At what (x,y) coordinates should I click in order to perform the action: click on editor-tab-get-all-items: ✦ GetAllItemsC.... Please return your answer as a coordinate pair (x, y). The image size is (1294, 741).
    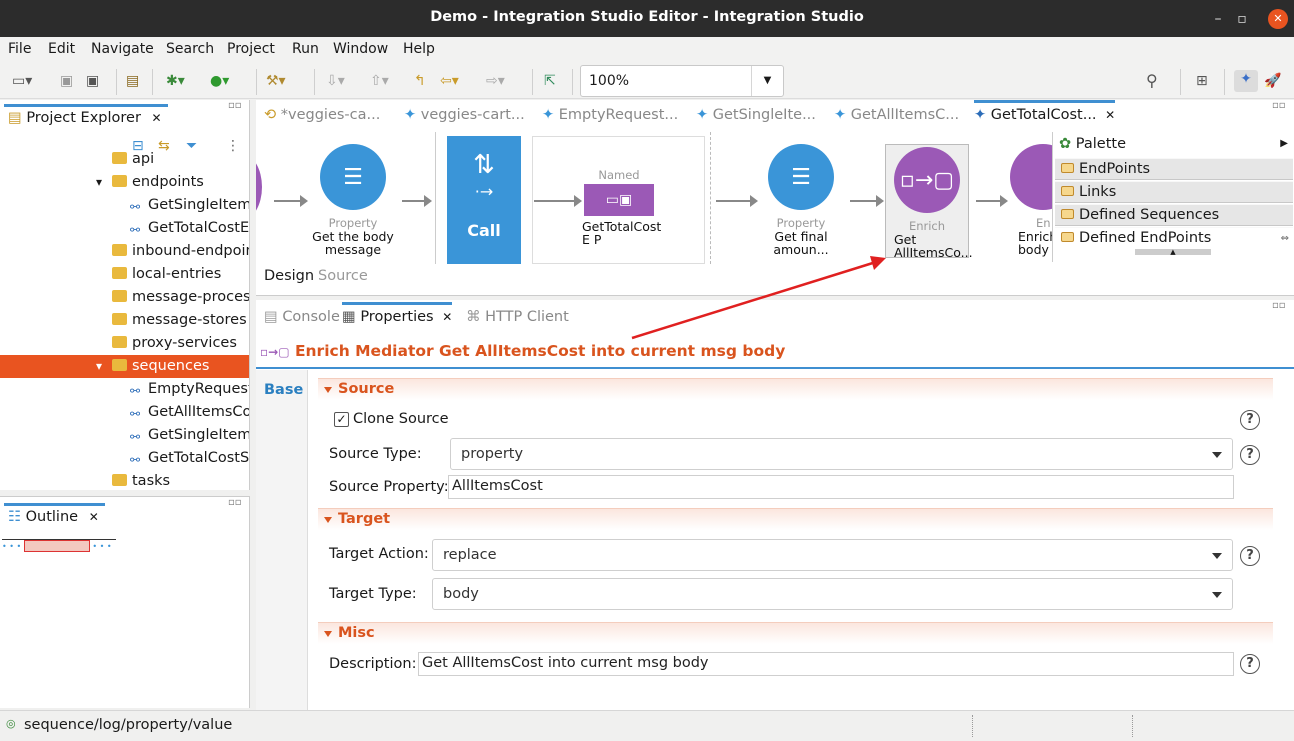
    Looking at the image, I should click on (896, 115).